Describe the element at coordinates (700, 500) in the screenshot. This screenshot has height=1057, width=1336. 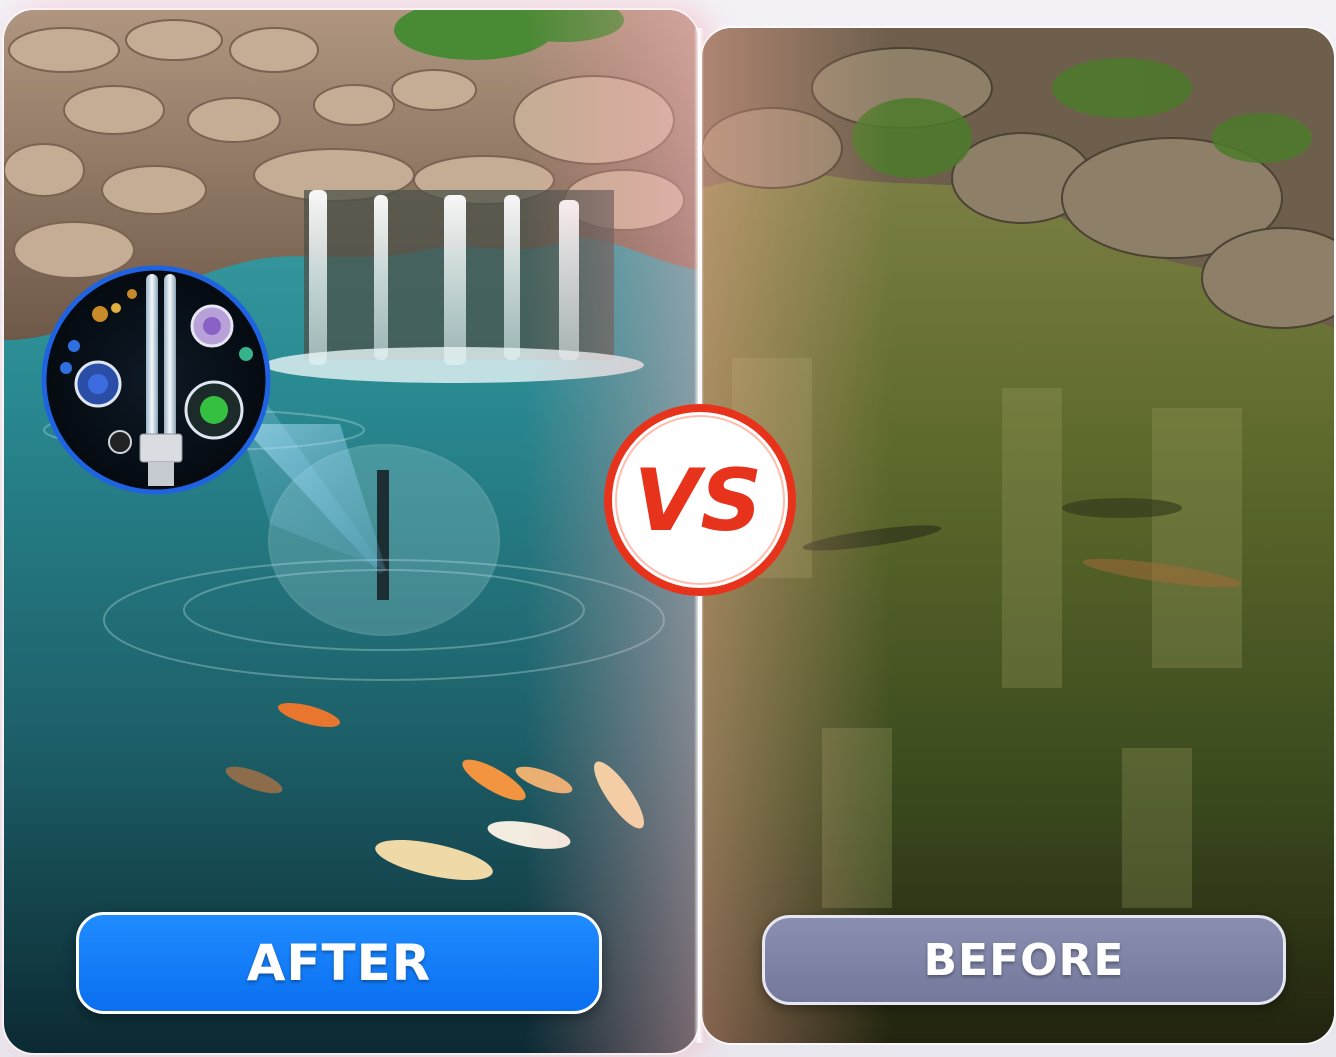
I see `vs-badge: VS` at that location.